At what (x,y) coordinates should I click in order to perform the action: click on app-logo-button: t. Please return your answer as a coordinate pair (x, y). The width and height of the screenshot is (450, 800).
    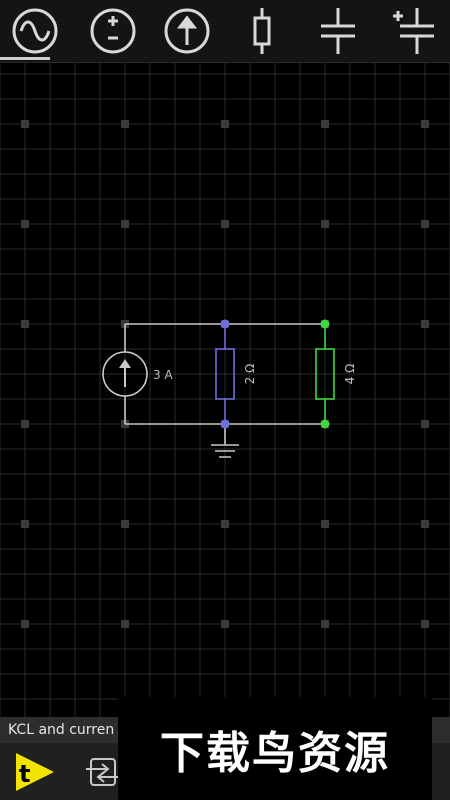
    Looking at the image, I should click on (35, 772).